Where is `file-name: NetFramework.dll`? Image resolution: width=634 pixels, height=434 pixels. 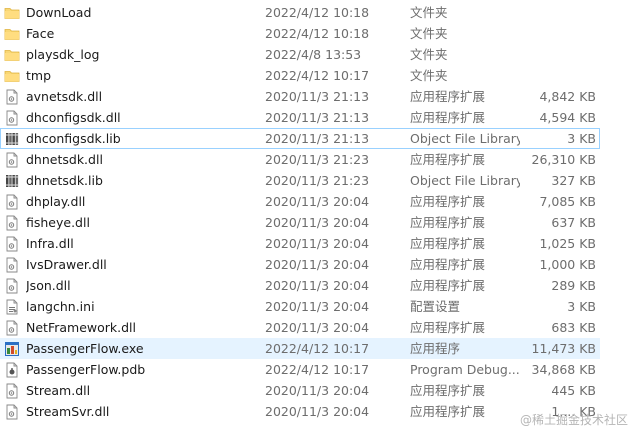
file-name: NetFramework.dll is located at coordinates (81, 327).